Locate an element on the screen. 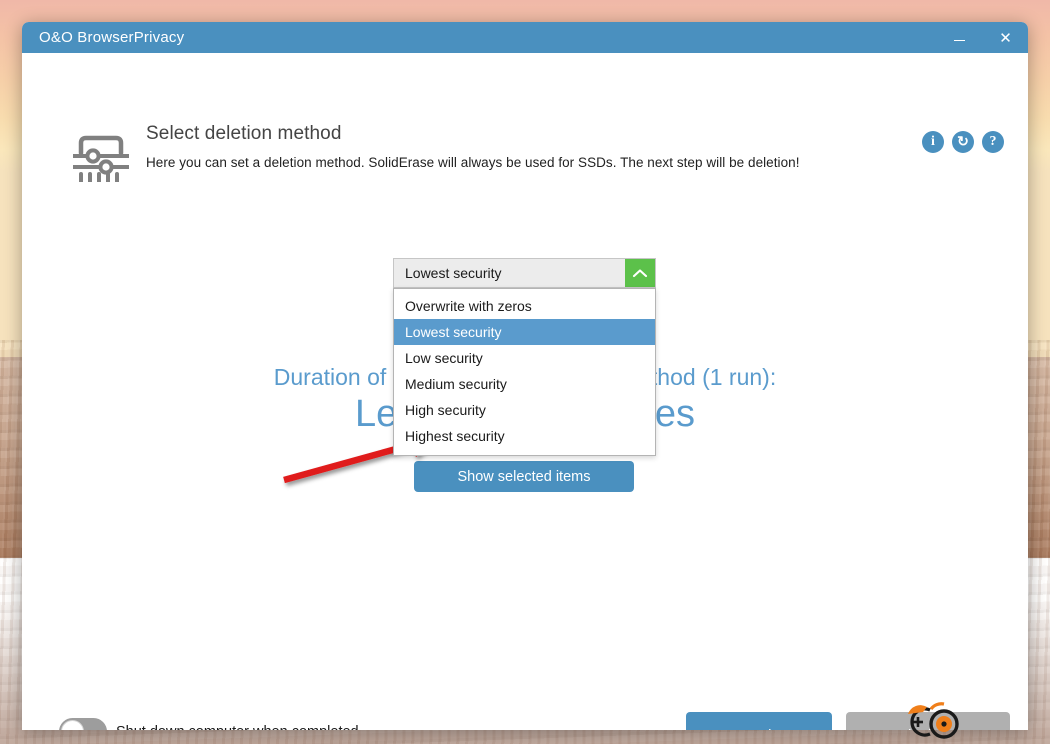 This screenshot has height=744, width=1050. dropdown-option-label: High security is located at coordinates (445, 410).